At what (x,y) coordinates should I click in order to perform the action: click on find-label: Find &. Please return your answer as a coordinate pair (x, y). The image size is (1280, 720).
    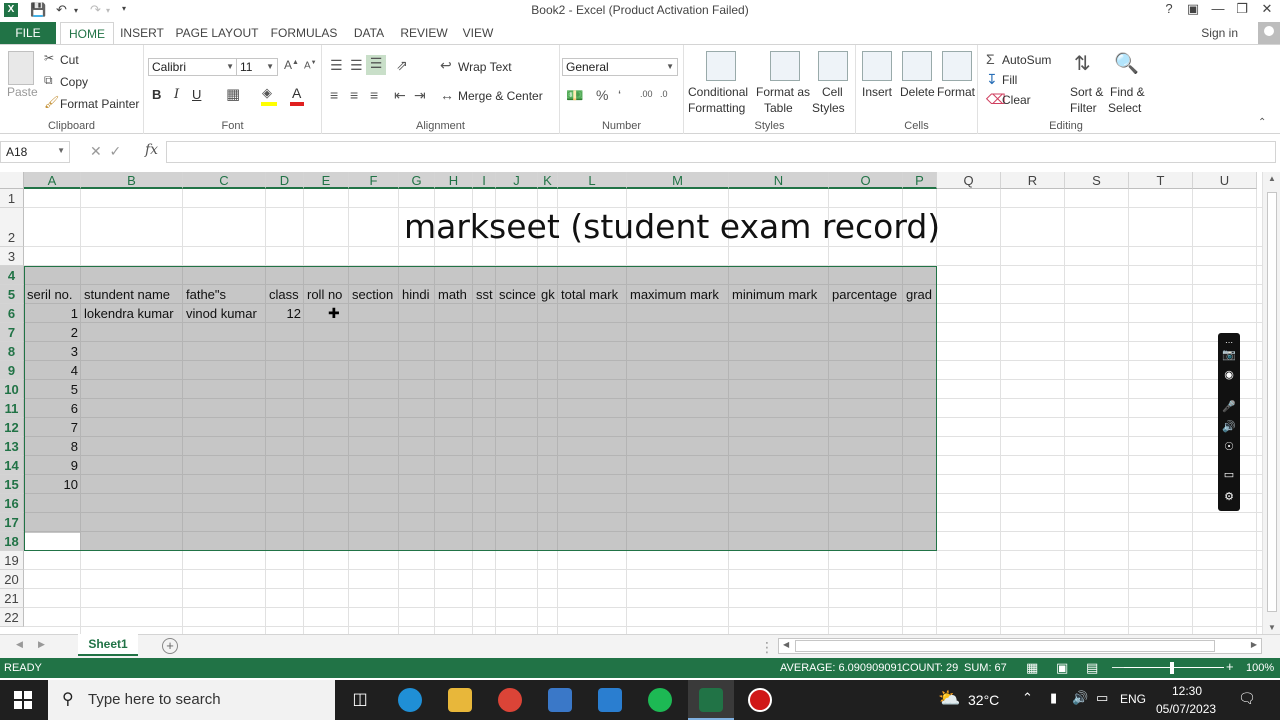
    Looking at the image, I should click on (1127, 92).